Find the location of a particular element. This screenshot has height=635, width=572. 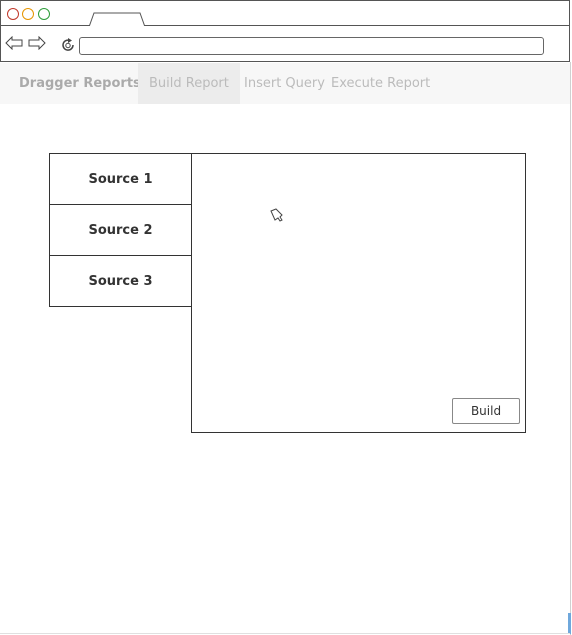

nav-insert-query: Insert Query is located at coordinates (284, 83).